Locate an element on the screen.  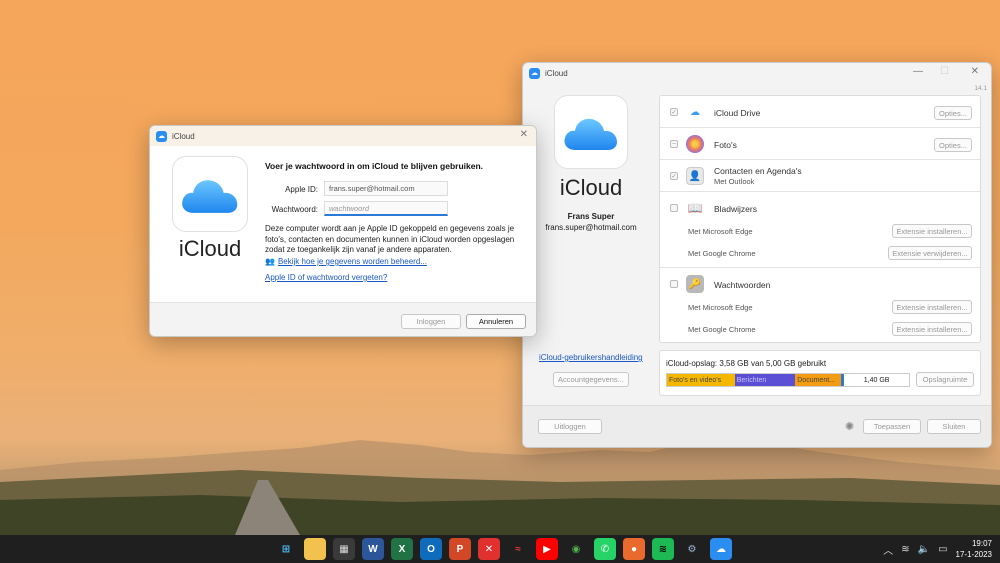
user-guide-link: iCloud-gebruikershandleiding is located at coordinates (591, 357).